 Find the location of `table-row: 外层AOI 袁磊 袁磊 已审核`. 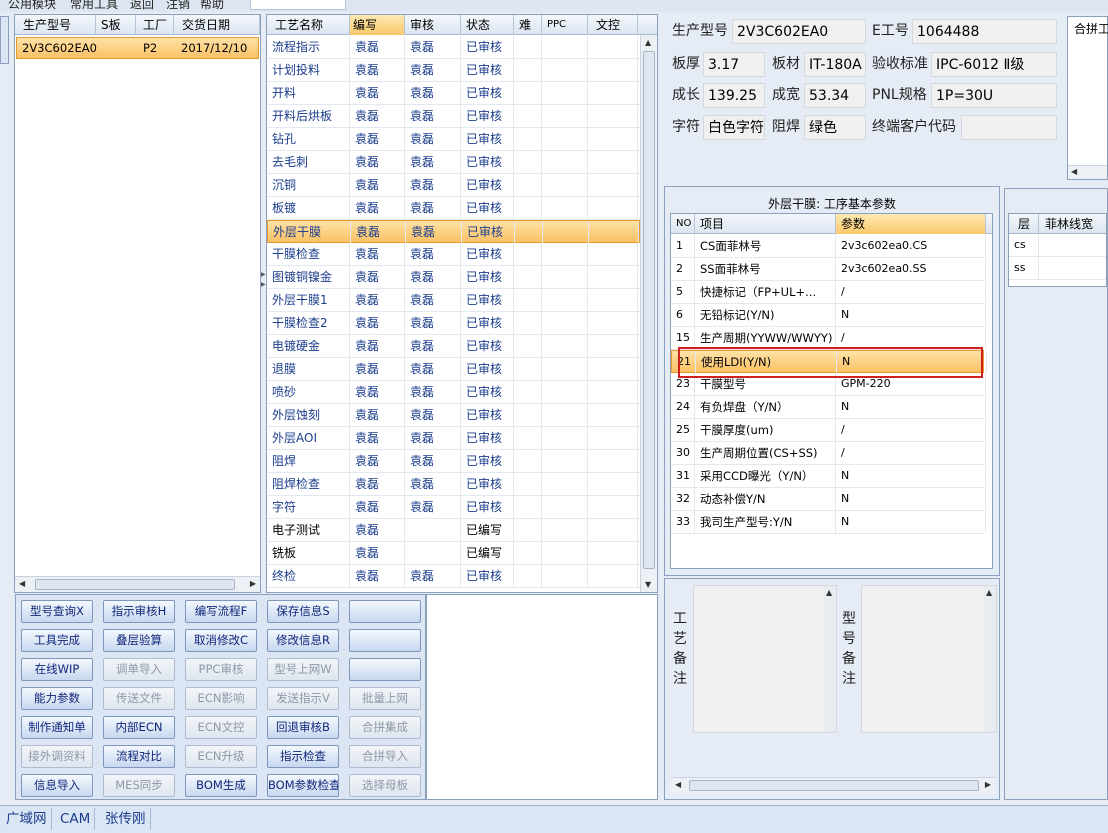

table-row: 外层AOI 袁磊 袁磊 已审核 is located at coordinates (453, 438).